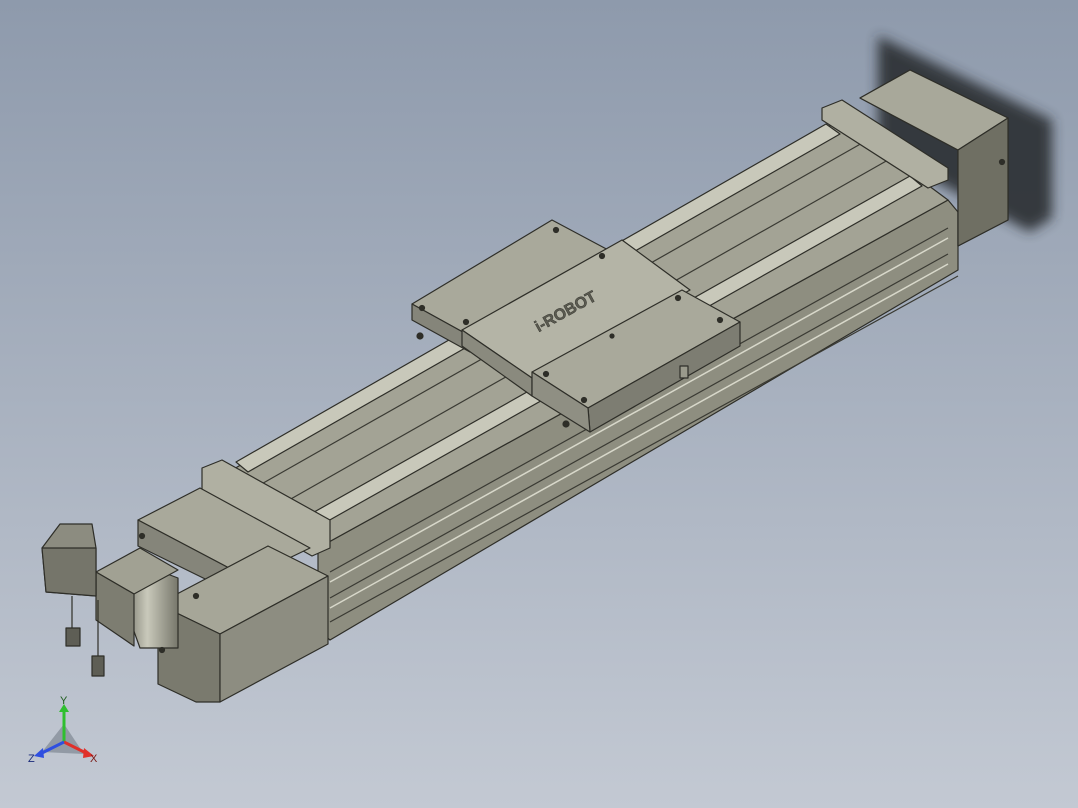 This screenshot has width=1078, height=808. I want to click on x-axis-label: X, so click(94, 759).